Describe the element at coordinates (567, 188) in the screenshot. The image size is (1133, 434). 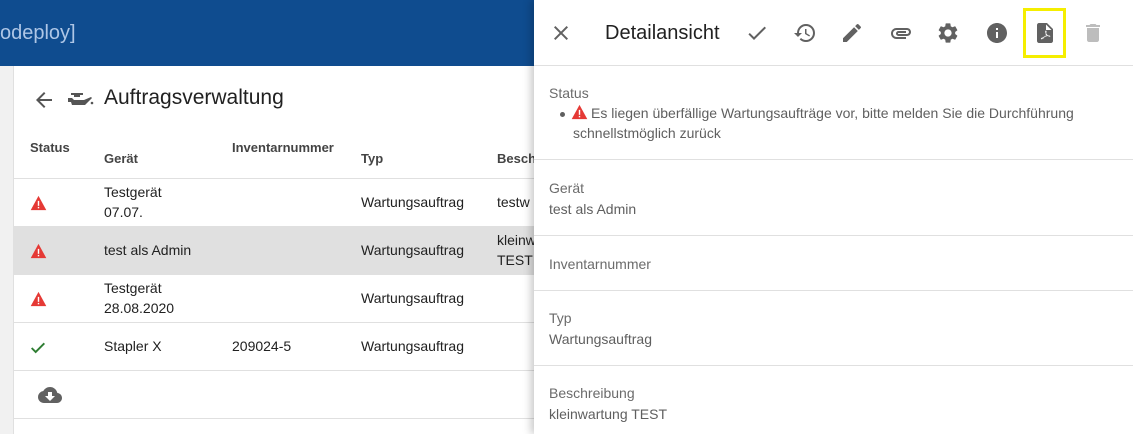
I see `geraet-label: Gerät` at that location.